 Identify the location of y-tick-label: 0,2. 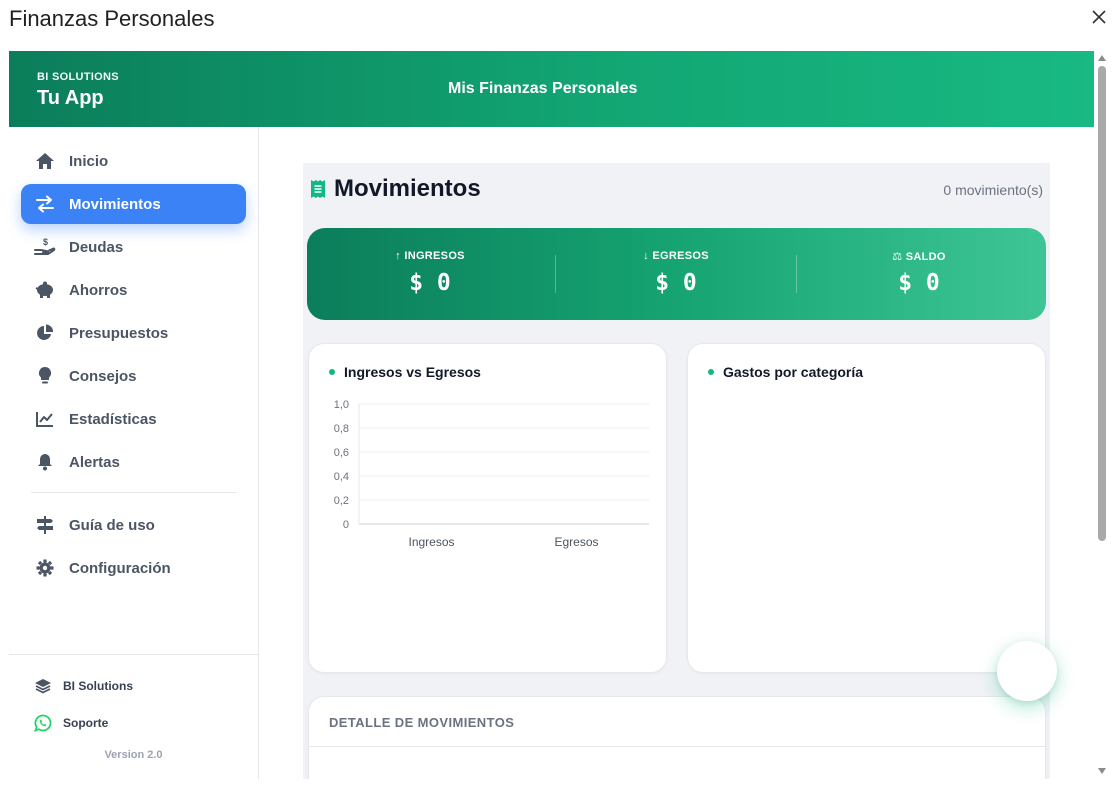
(341, 501).